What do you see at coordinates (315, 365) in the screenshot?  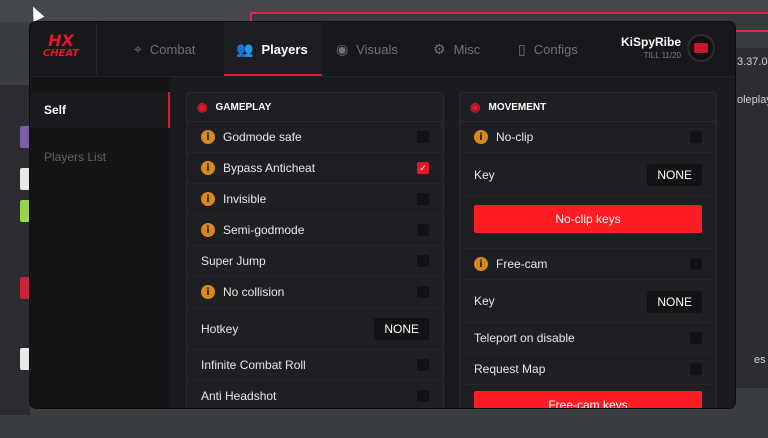 I see `option-infinite-combat-roll: Infinite Combat Roll` at bounding box center [315, 365].